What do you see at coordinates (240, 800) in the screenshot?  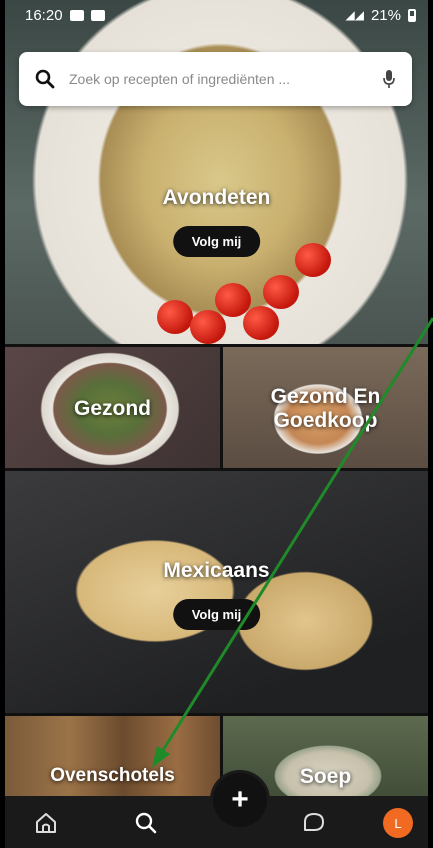 I see `add-button: +` at bounding box center [240, 800].